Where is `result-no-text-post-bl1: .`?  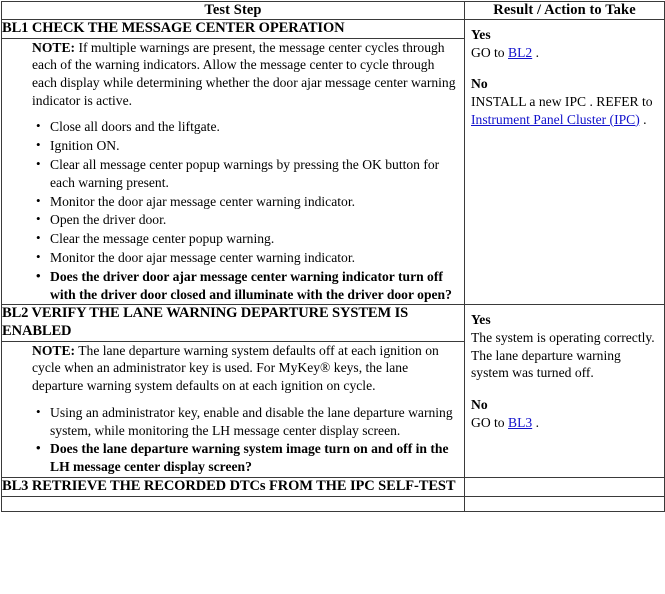 result-no-text-post-bl1: . is located at coordinates (643, 119).